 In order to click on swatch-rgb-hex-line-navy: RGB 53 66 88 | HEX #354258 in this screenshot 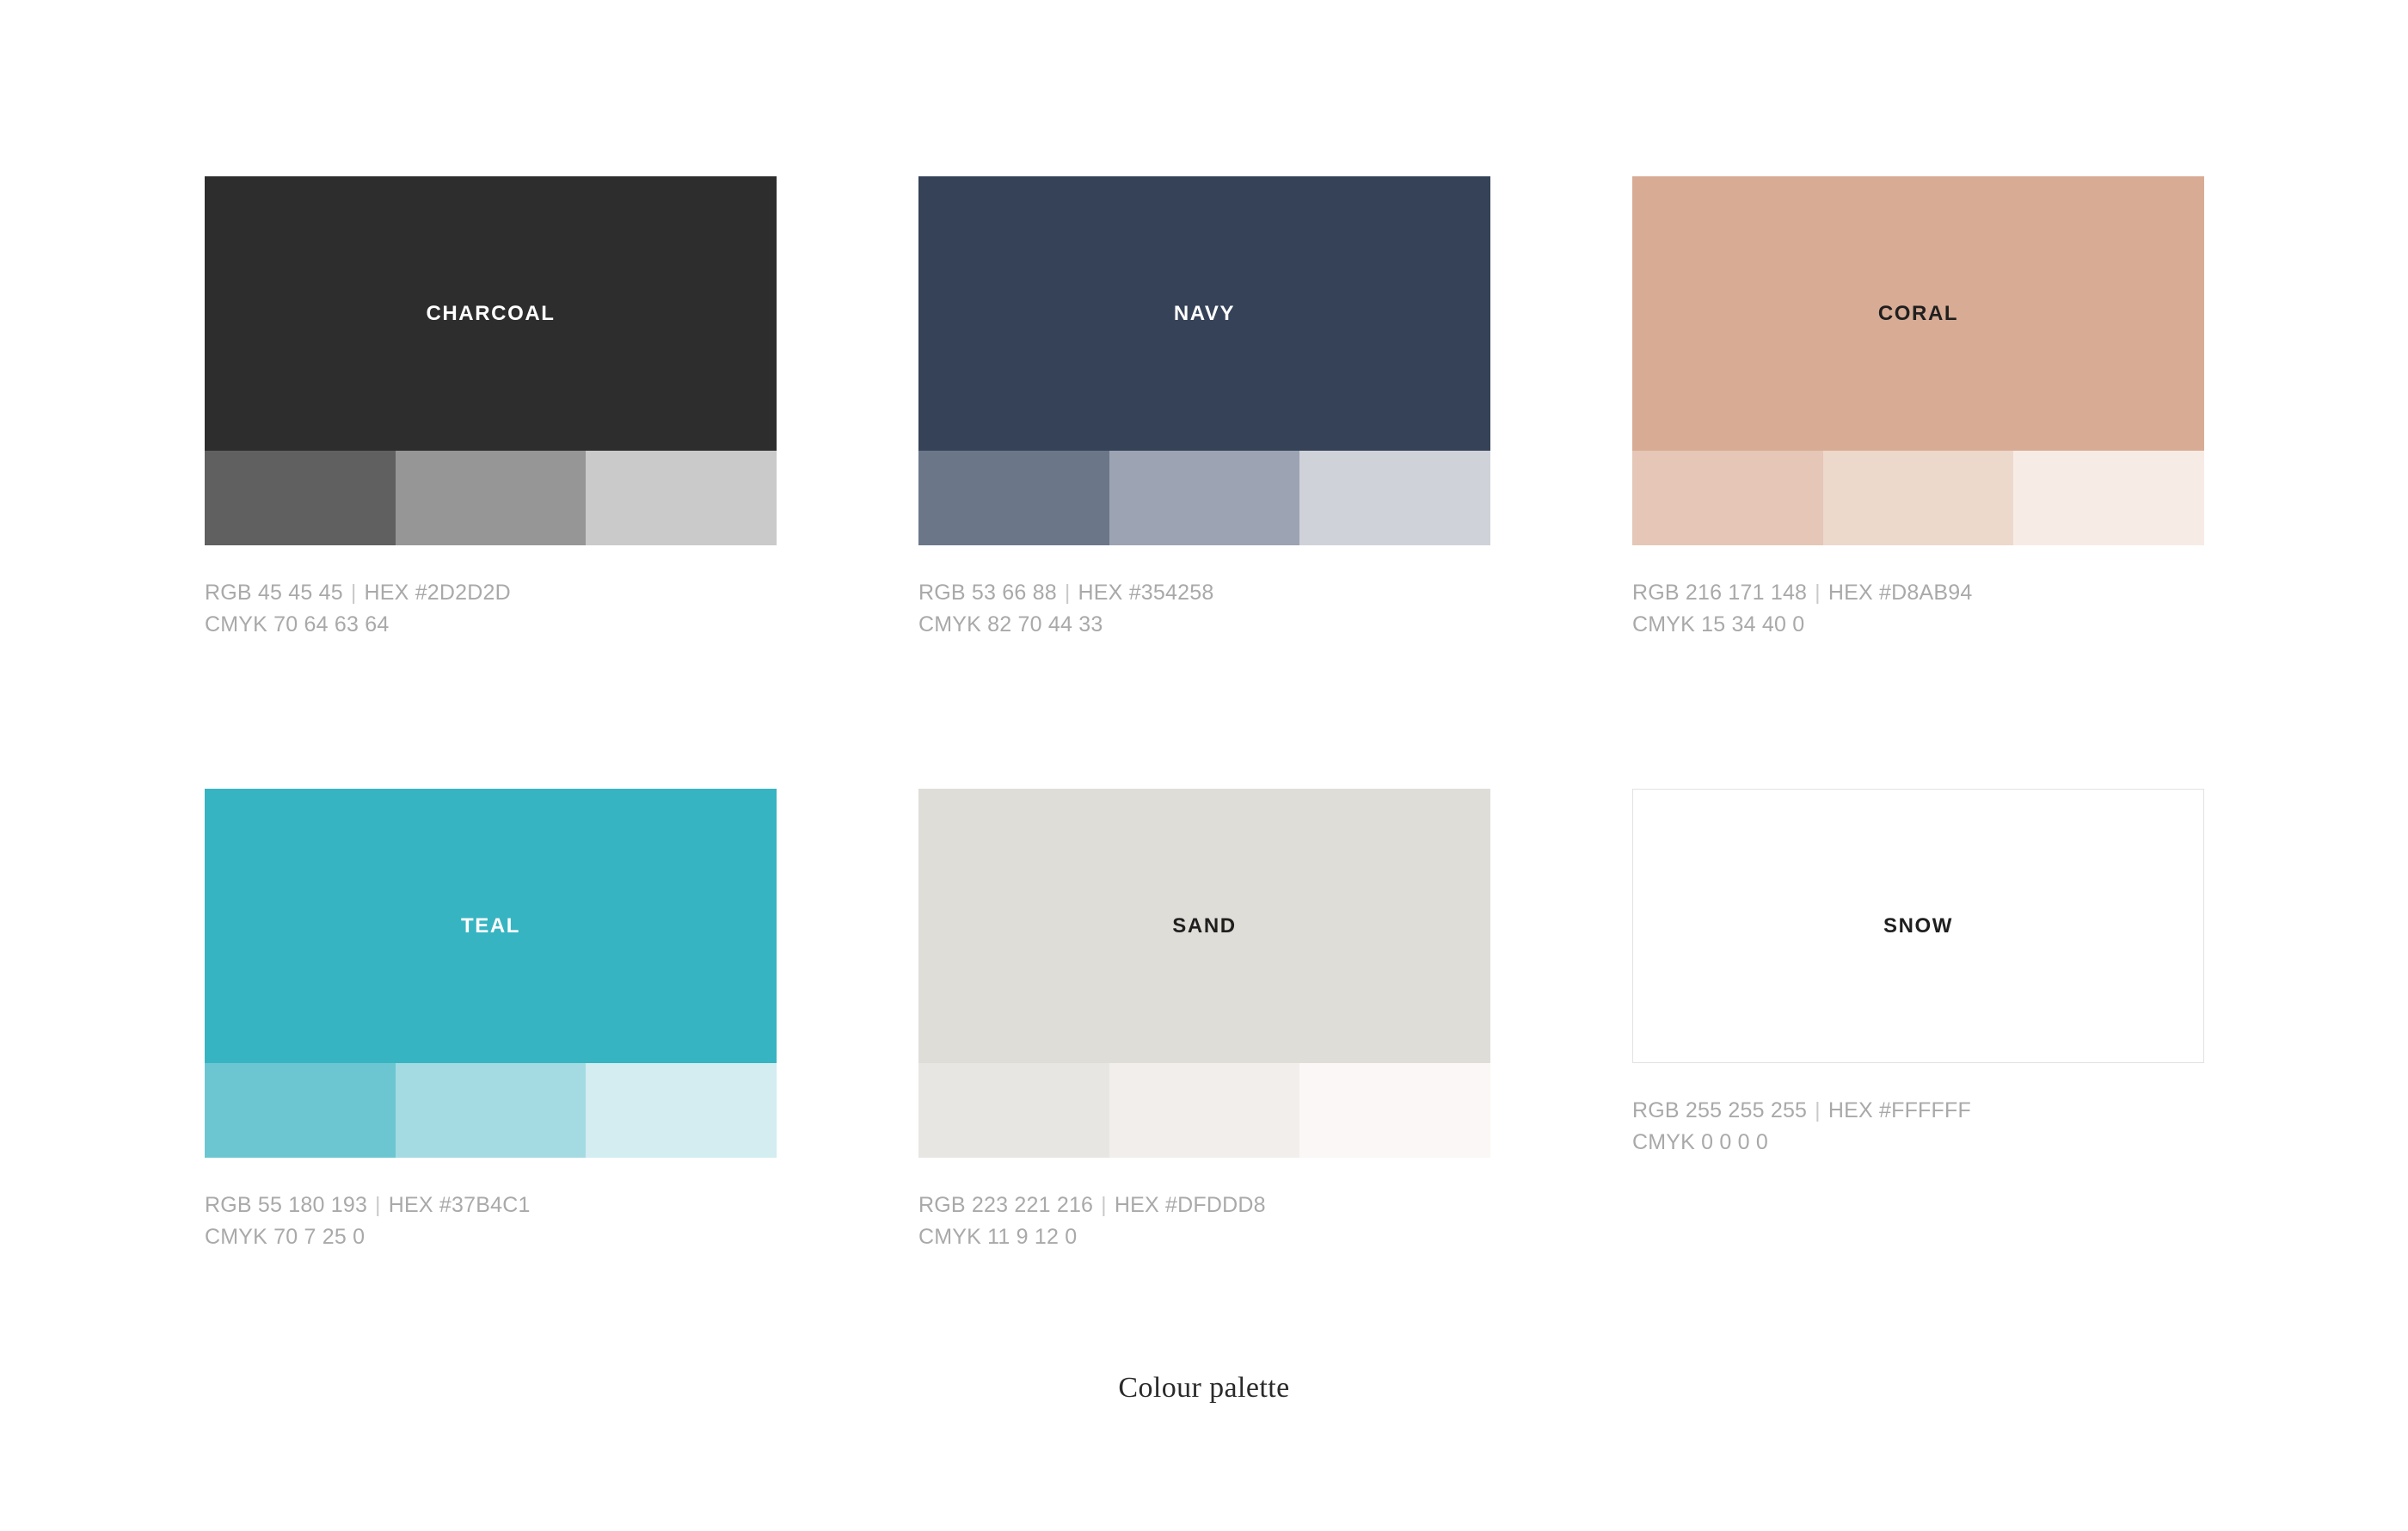, I will do `click(1204, 593)`.